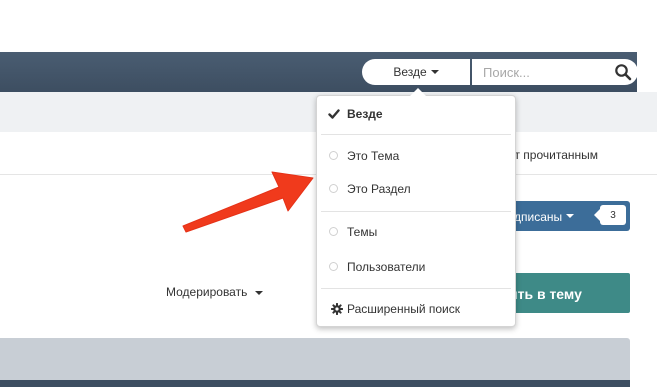 The image size is (657, 387). I want to click on menu-item-everywhere: Везде, so click(416, 114).